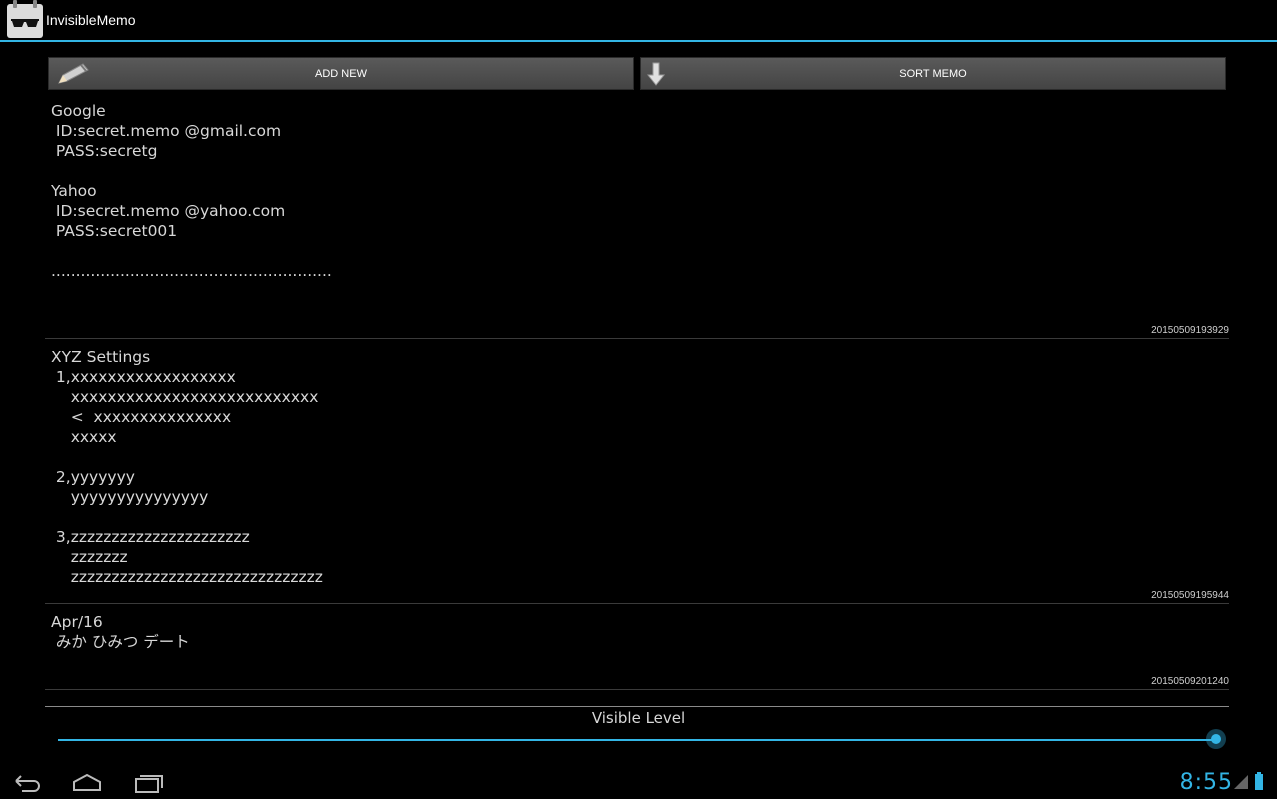  I want to click on status-clock: 8:55, so click(1206, 782).